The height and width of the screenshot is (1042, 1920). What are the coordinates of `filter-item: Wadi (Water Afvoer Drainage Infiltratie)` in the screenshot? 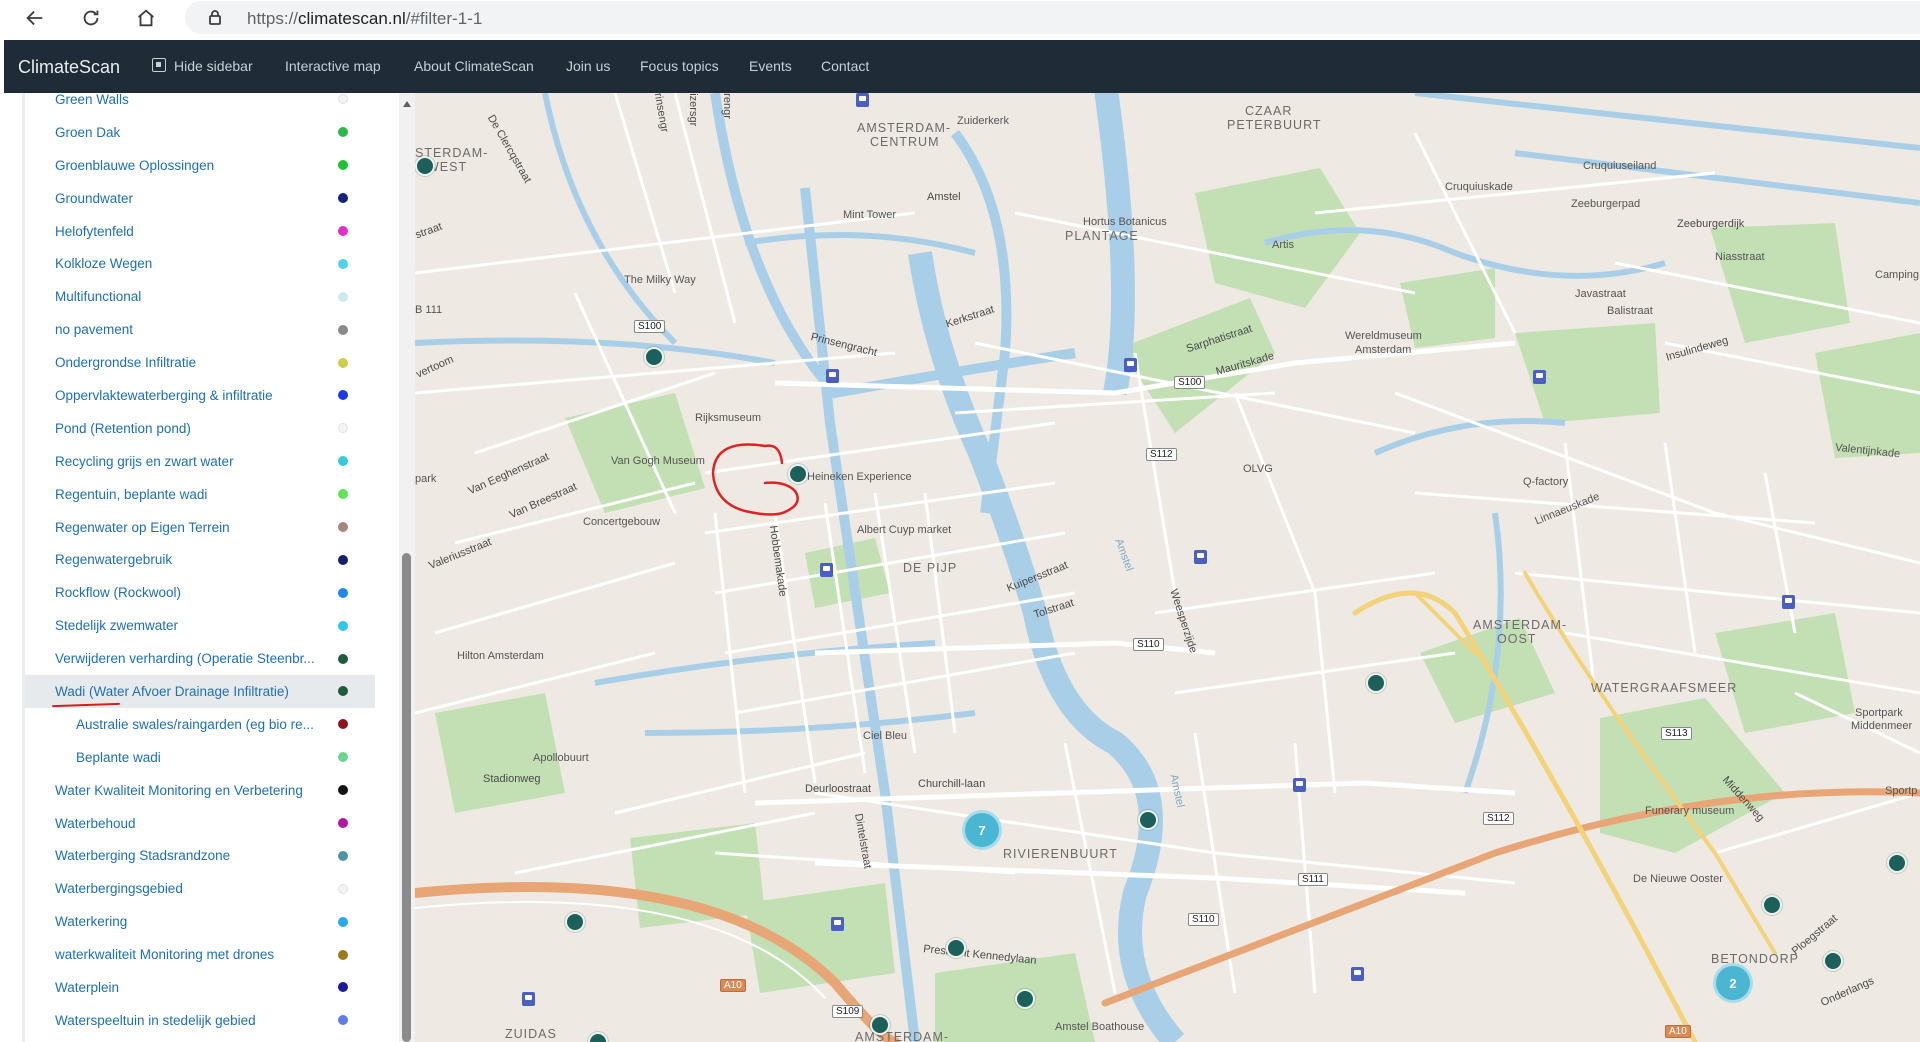 It's located at (200, 691).